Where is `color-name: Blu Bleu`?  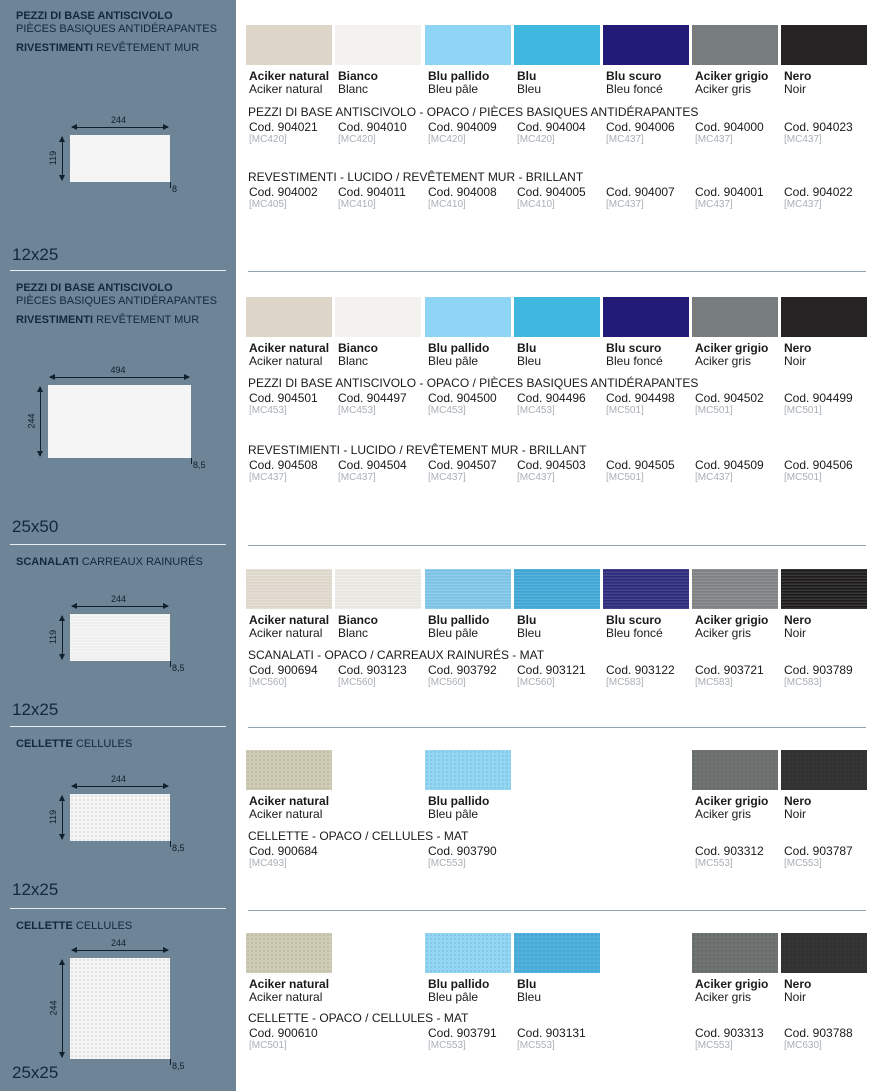
color-name: Blu Bleu is located at coordinates (529, 627).